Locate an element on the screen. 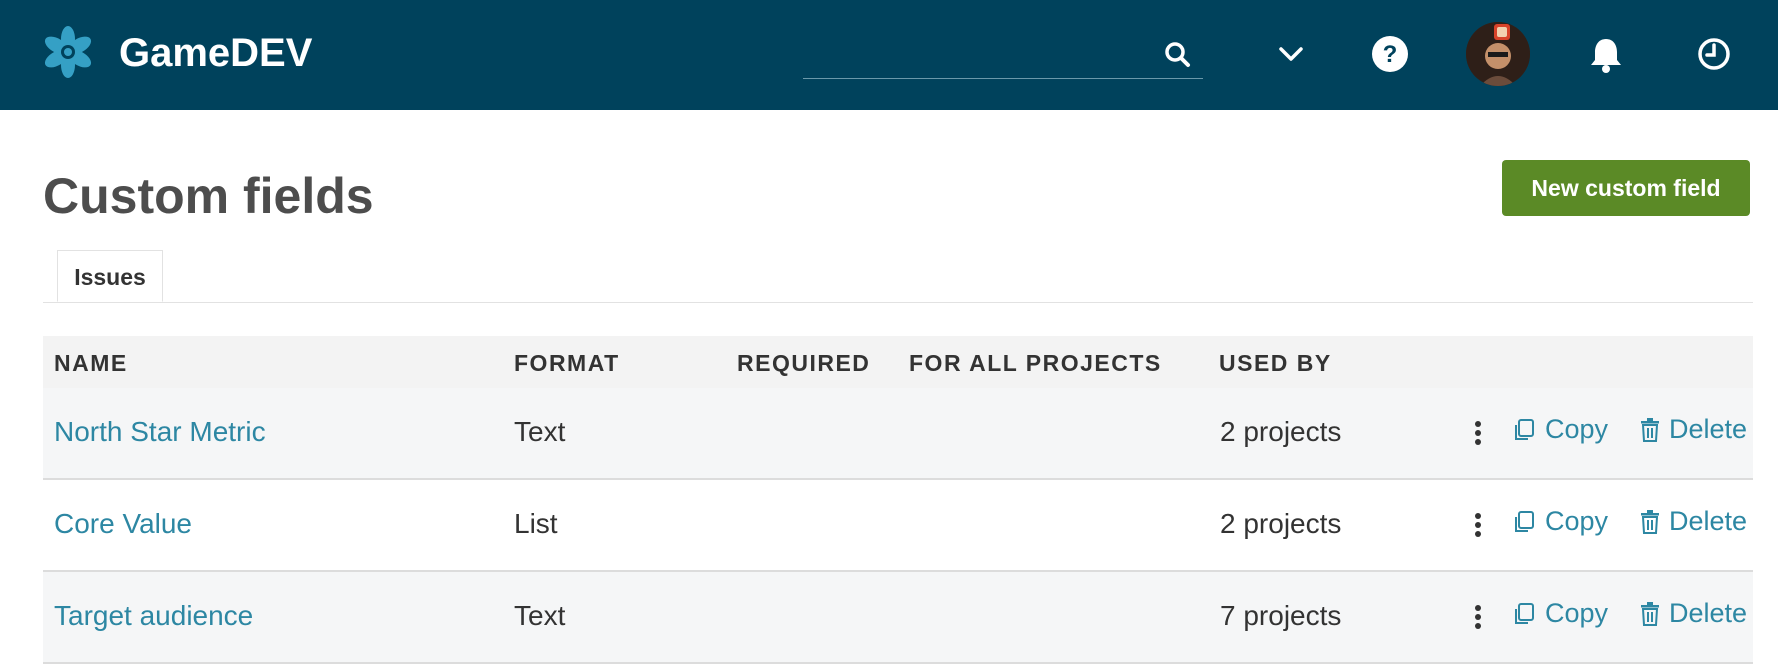 This screenshot has width=1778, height=670. column-header-required: REQUIRED is located at coordinates (803, 363).